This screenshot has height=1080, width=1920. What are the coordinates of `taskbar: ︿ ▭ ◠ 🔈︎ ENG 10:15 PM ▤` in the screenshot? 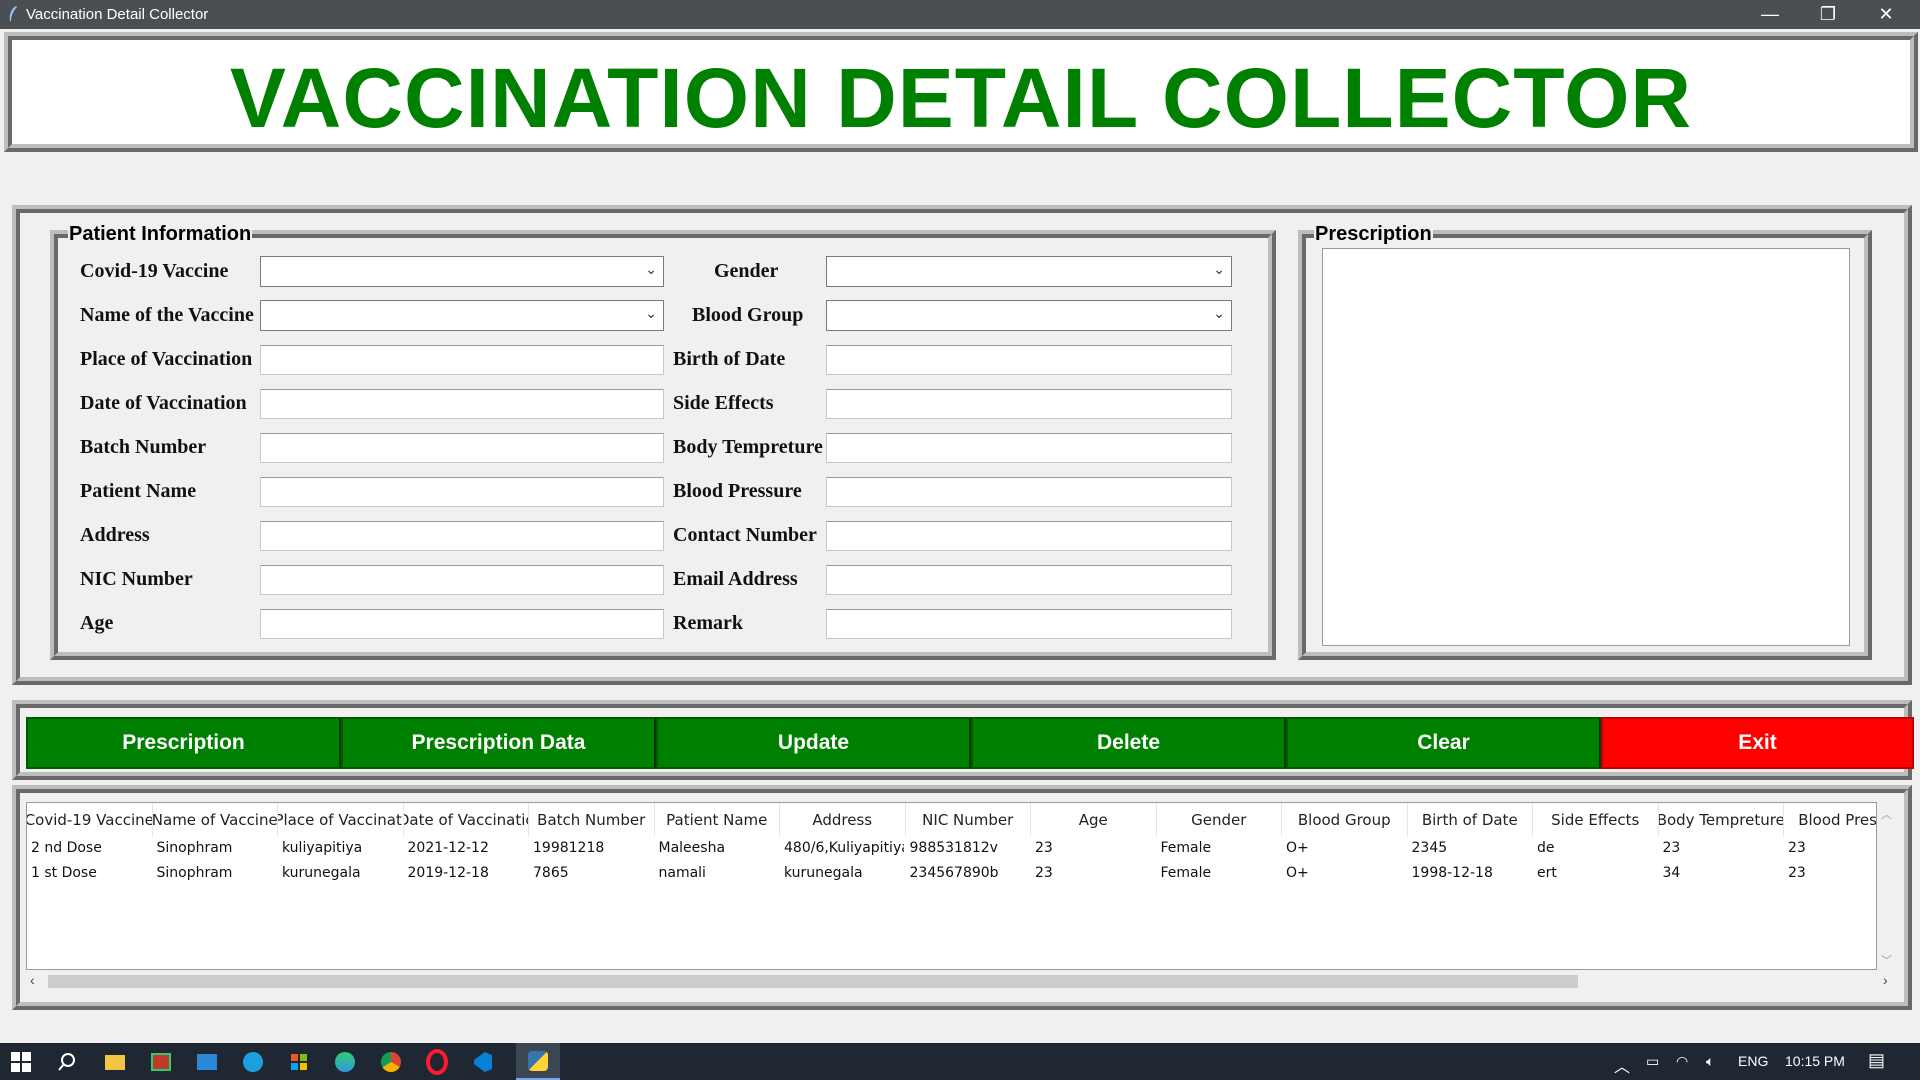 It's located at (960, 1061).